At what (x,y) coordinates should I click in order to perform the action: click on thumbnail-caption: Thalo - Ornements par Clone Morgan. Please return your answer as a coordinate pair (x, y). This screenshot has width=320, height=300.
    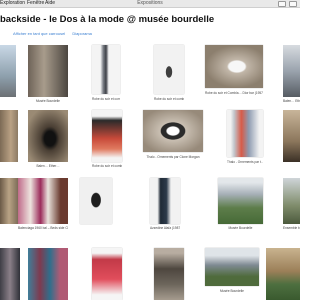
    Looking at the image, I should click on (173, 157).